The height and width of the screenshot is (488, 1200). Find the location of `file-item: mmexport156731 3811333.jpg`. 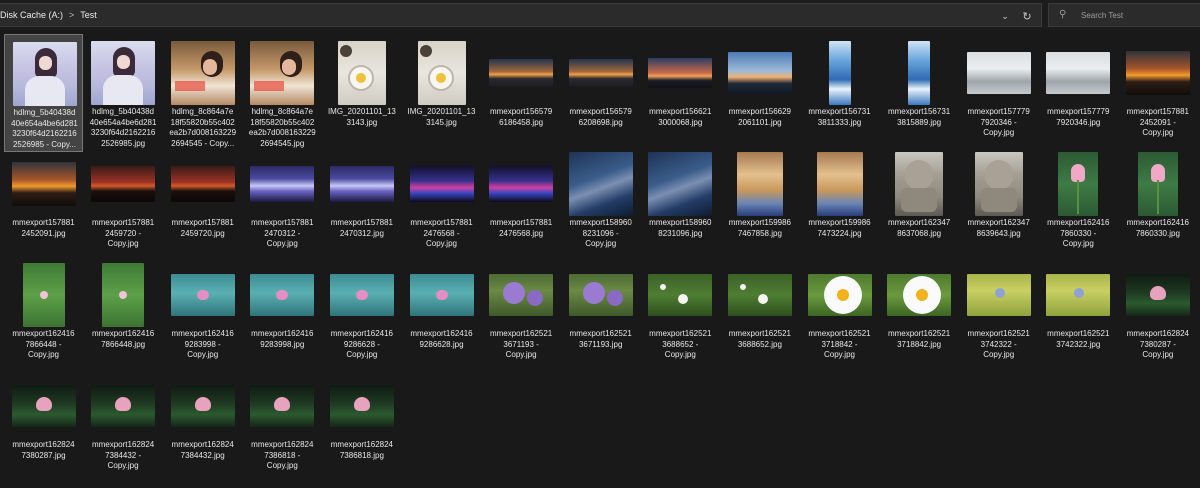

file-item: mmexport156731 3811333.jpg is located at coordinates (839, 93).